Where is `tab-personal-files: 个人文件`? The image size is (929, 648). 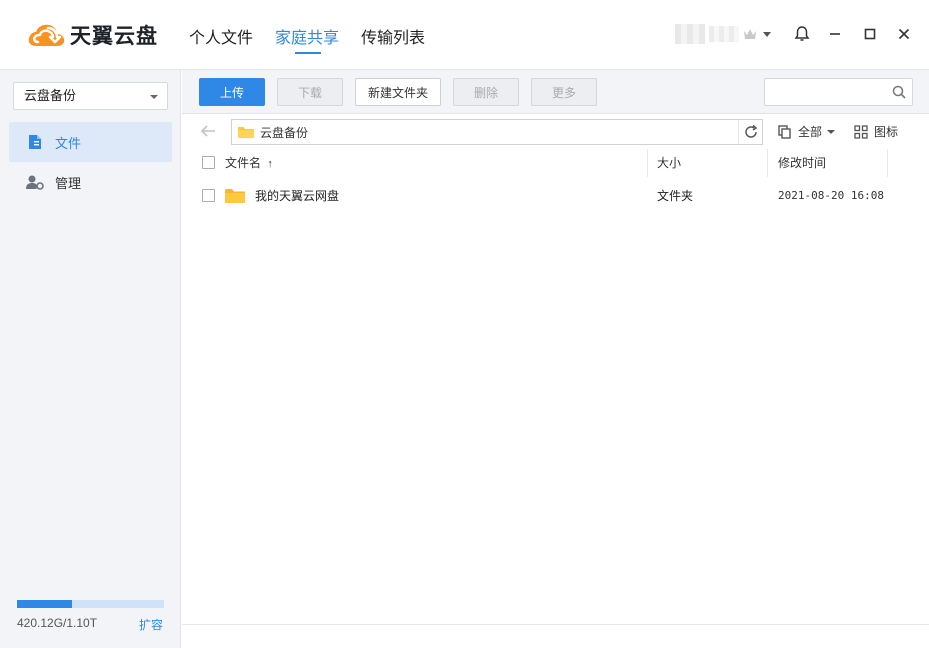
tab-personal-files: 个人文件 is located at coordinates (221, 39).